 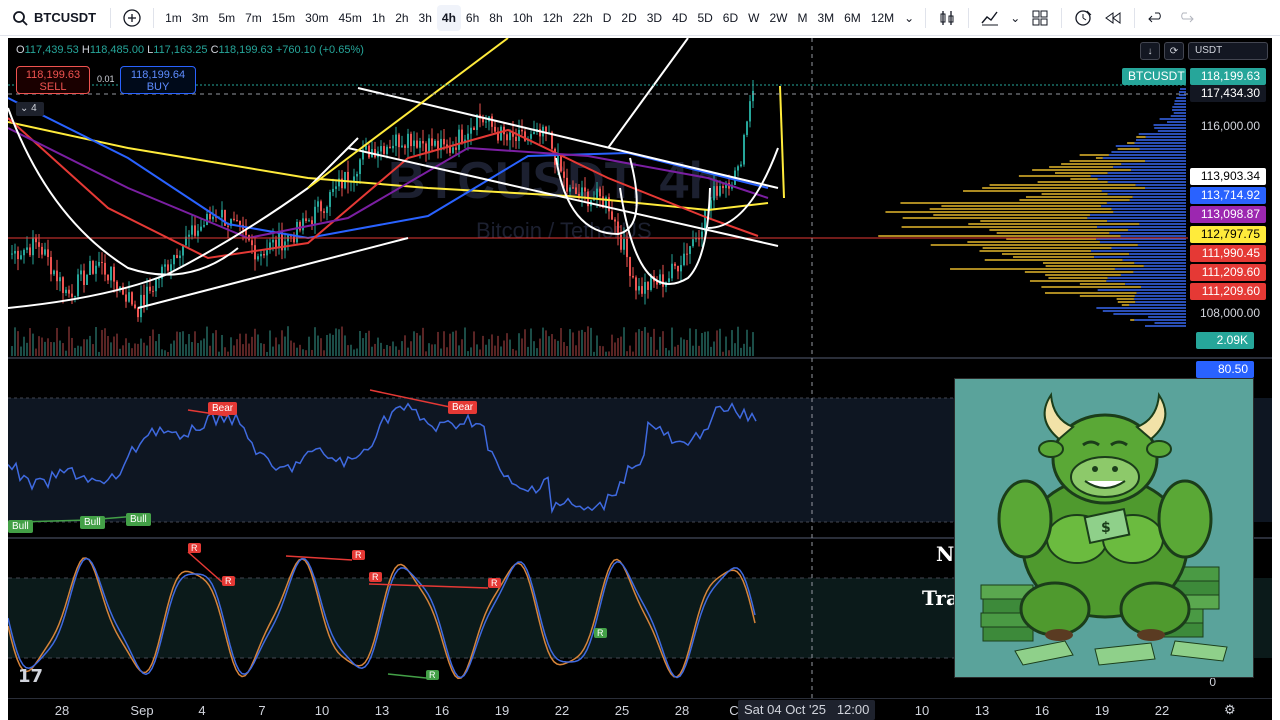 I want to click on currency-select: USDT, so click(x=1228, y=51).